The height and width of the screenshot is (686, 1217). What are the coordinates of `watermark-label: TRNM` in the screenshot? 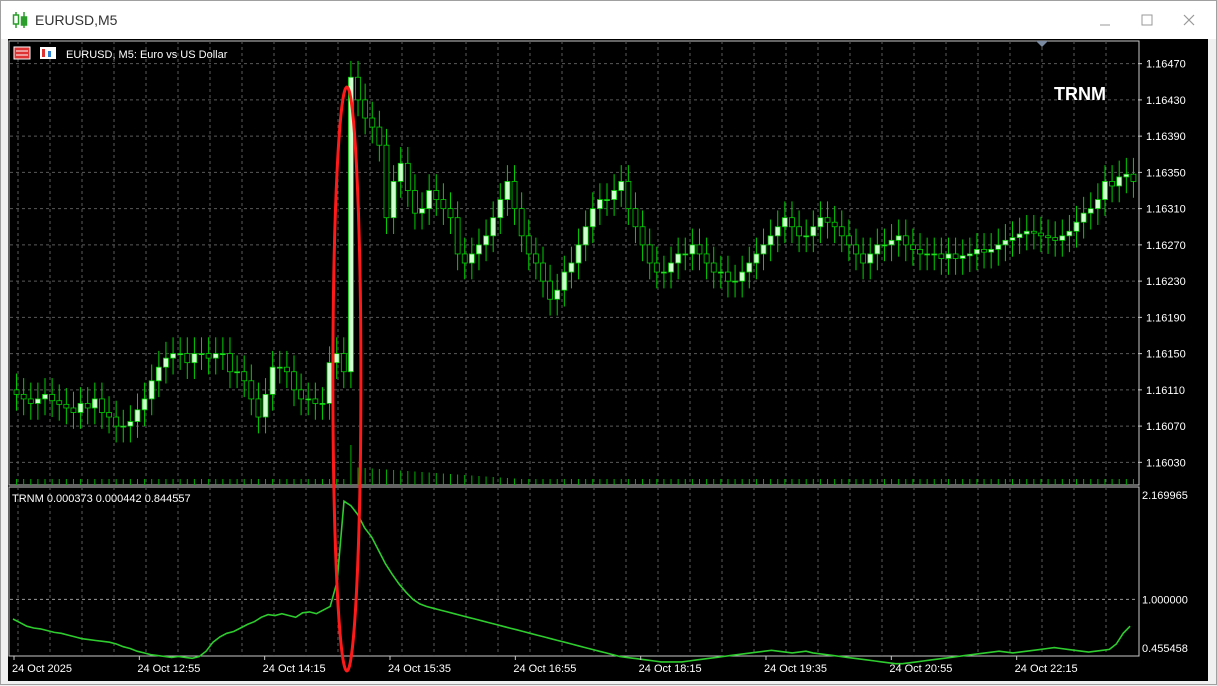 It's located at (1080, 94).